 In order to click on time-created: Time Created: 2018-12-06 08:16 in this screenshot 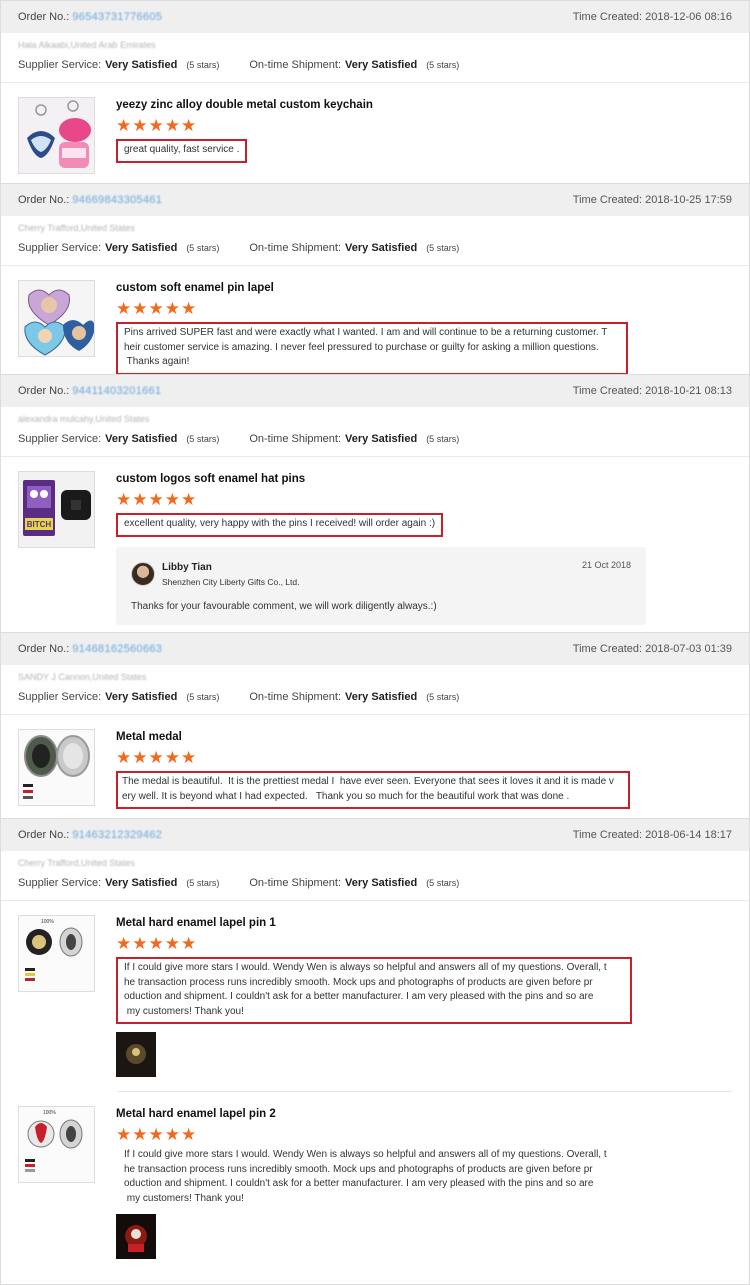, I will do `click(652, 17)`.